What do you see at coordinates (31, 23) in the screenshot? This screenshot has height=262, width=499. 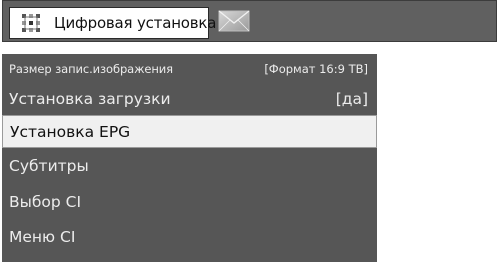 I see `settings-grid-icon` at bounding box center [31, 23].